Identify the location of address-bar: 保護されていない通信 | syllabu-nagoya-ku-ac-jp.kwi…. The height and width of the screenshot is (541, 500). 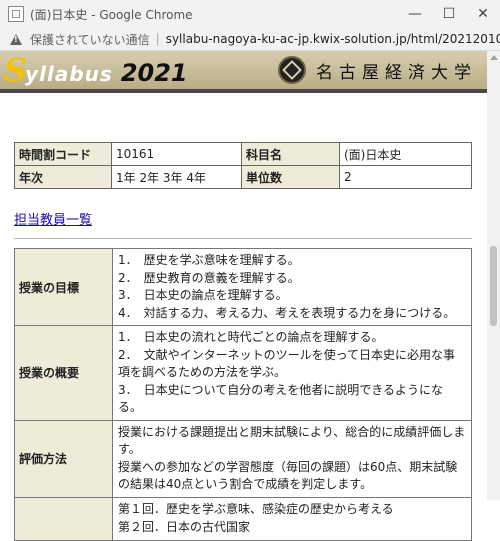
(250, 39).